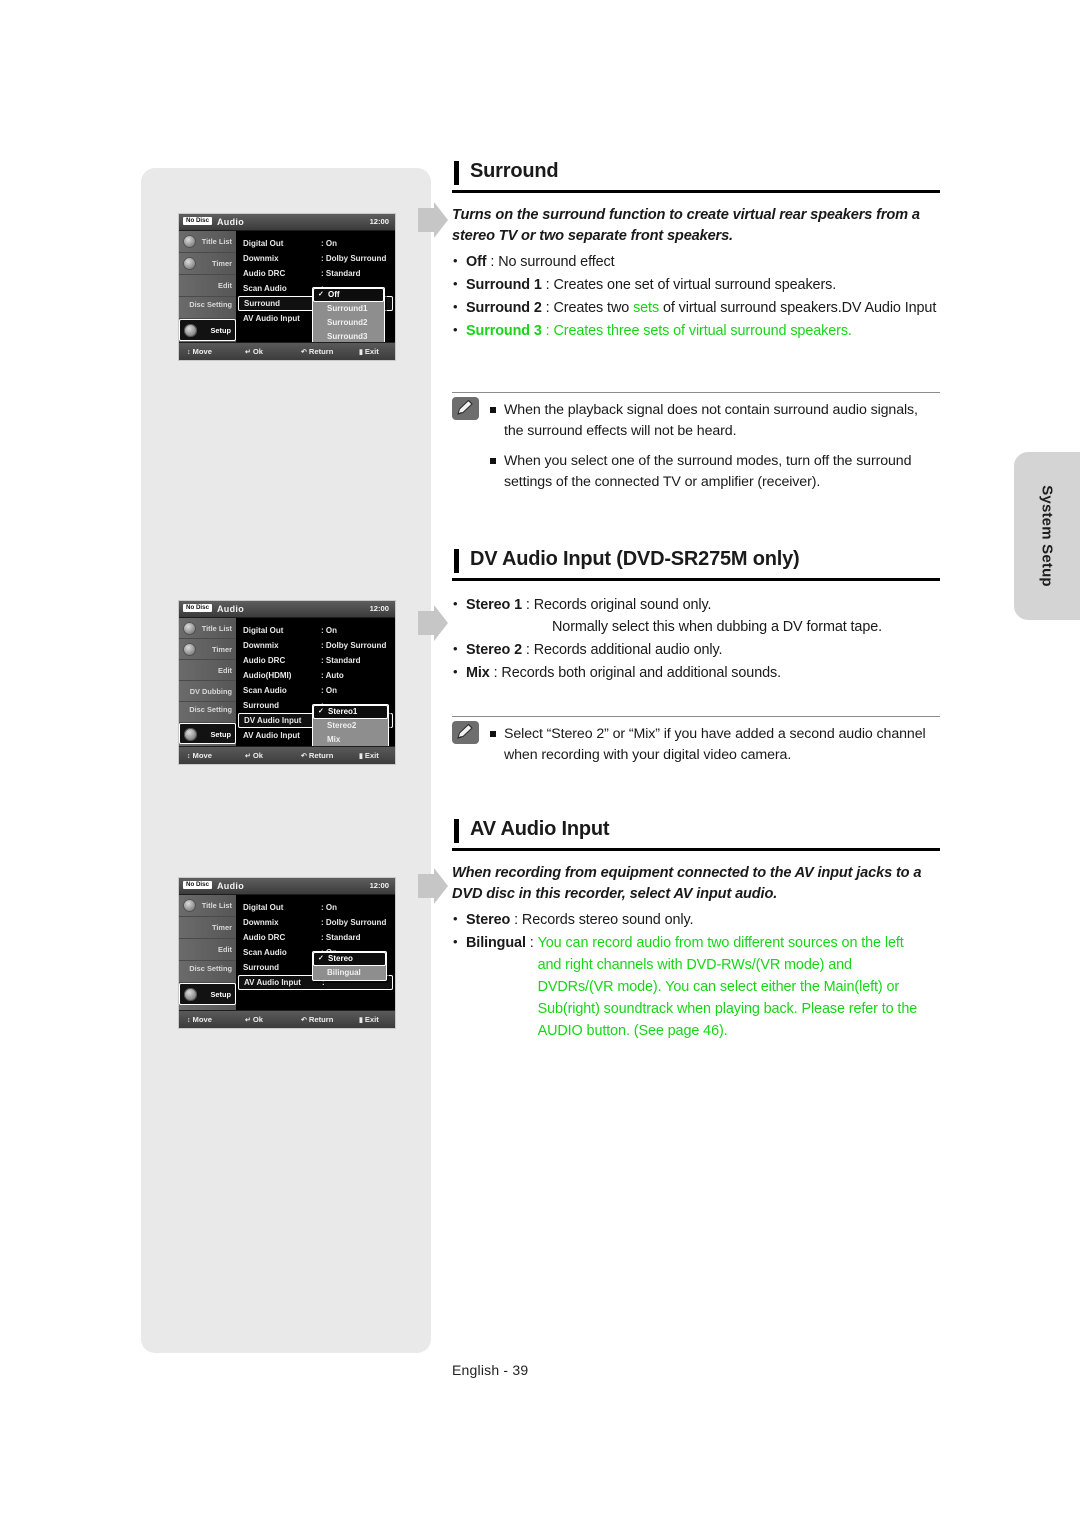 The image size is (1080, 1524). What do you see at coordinates (696, 834) in the screenshot?
I see `section-heading: AV Audio Input` at bounding box center [696, 834].